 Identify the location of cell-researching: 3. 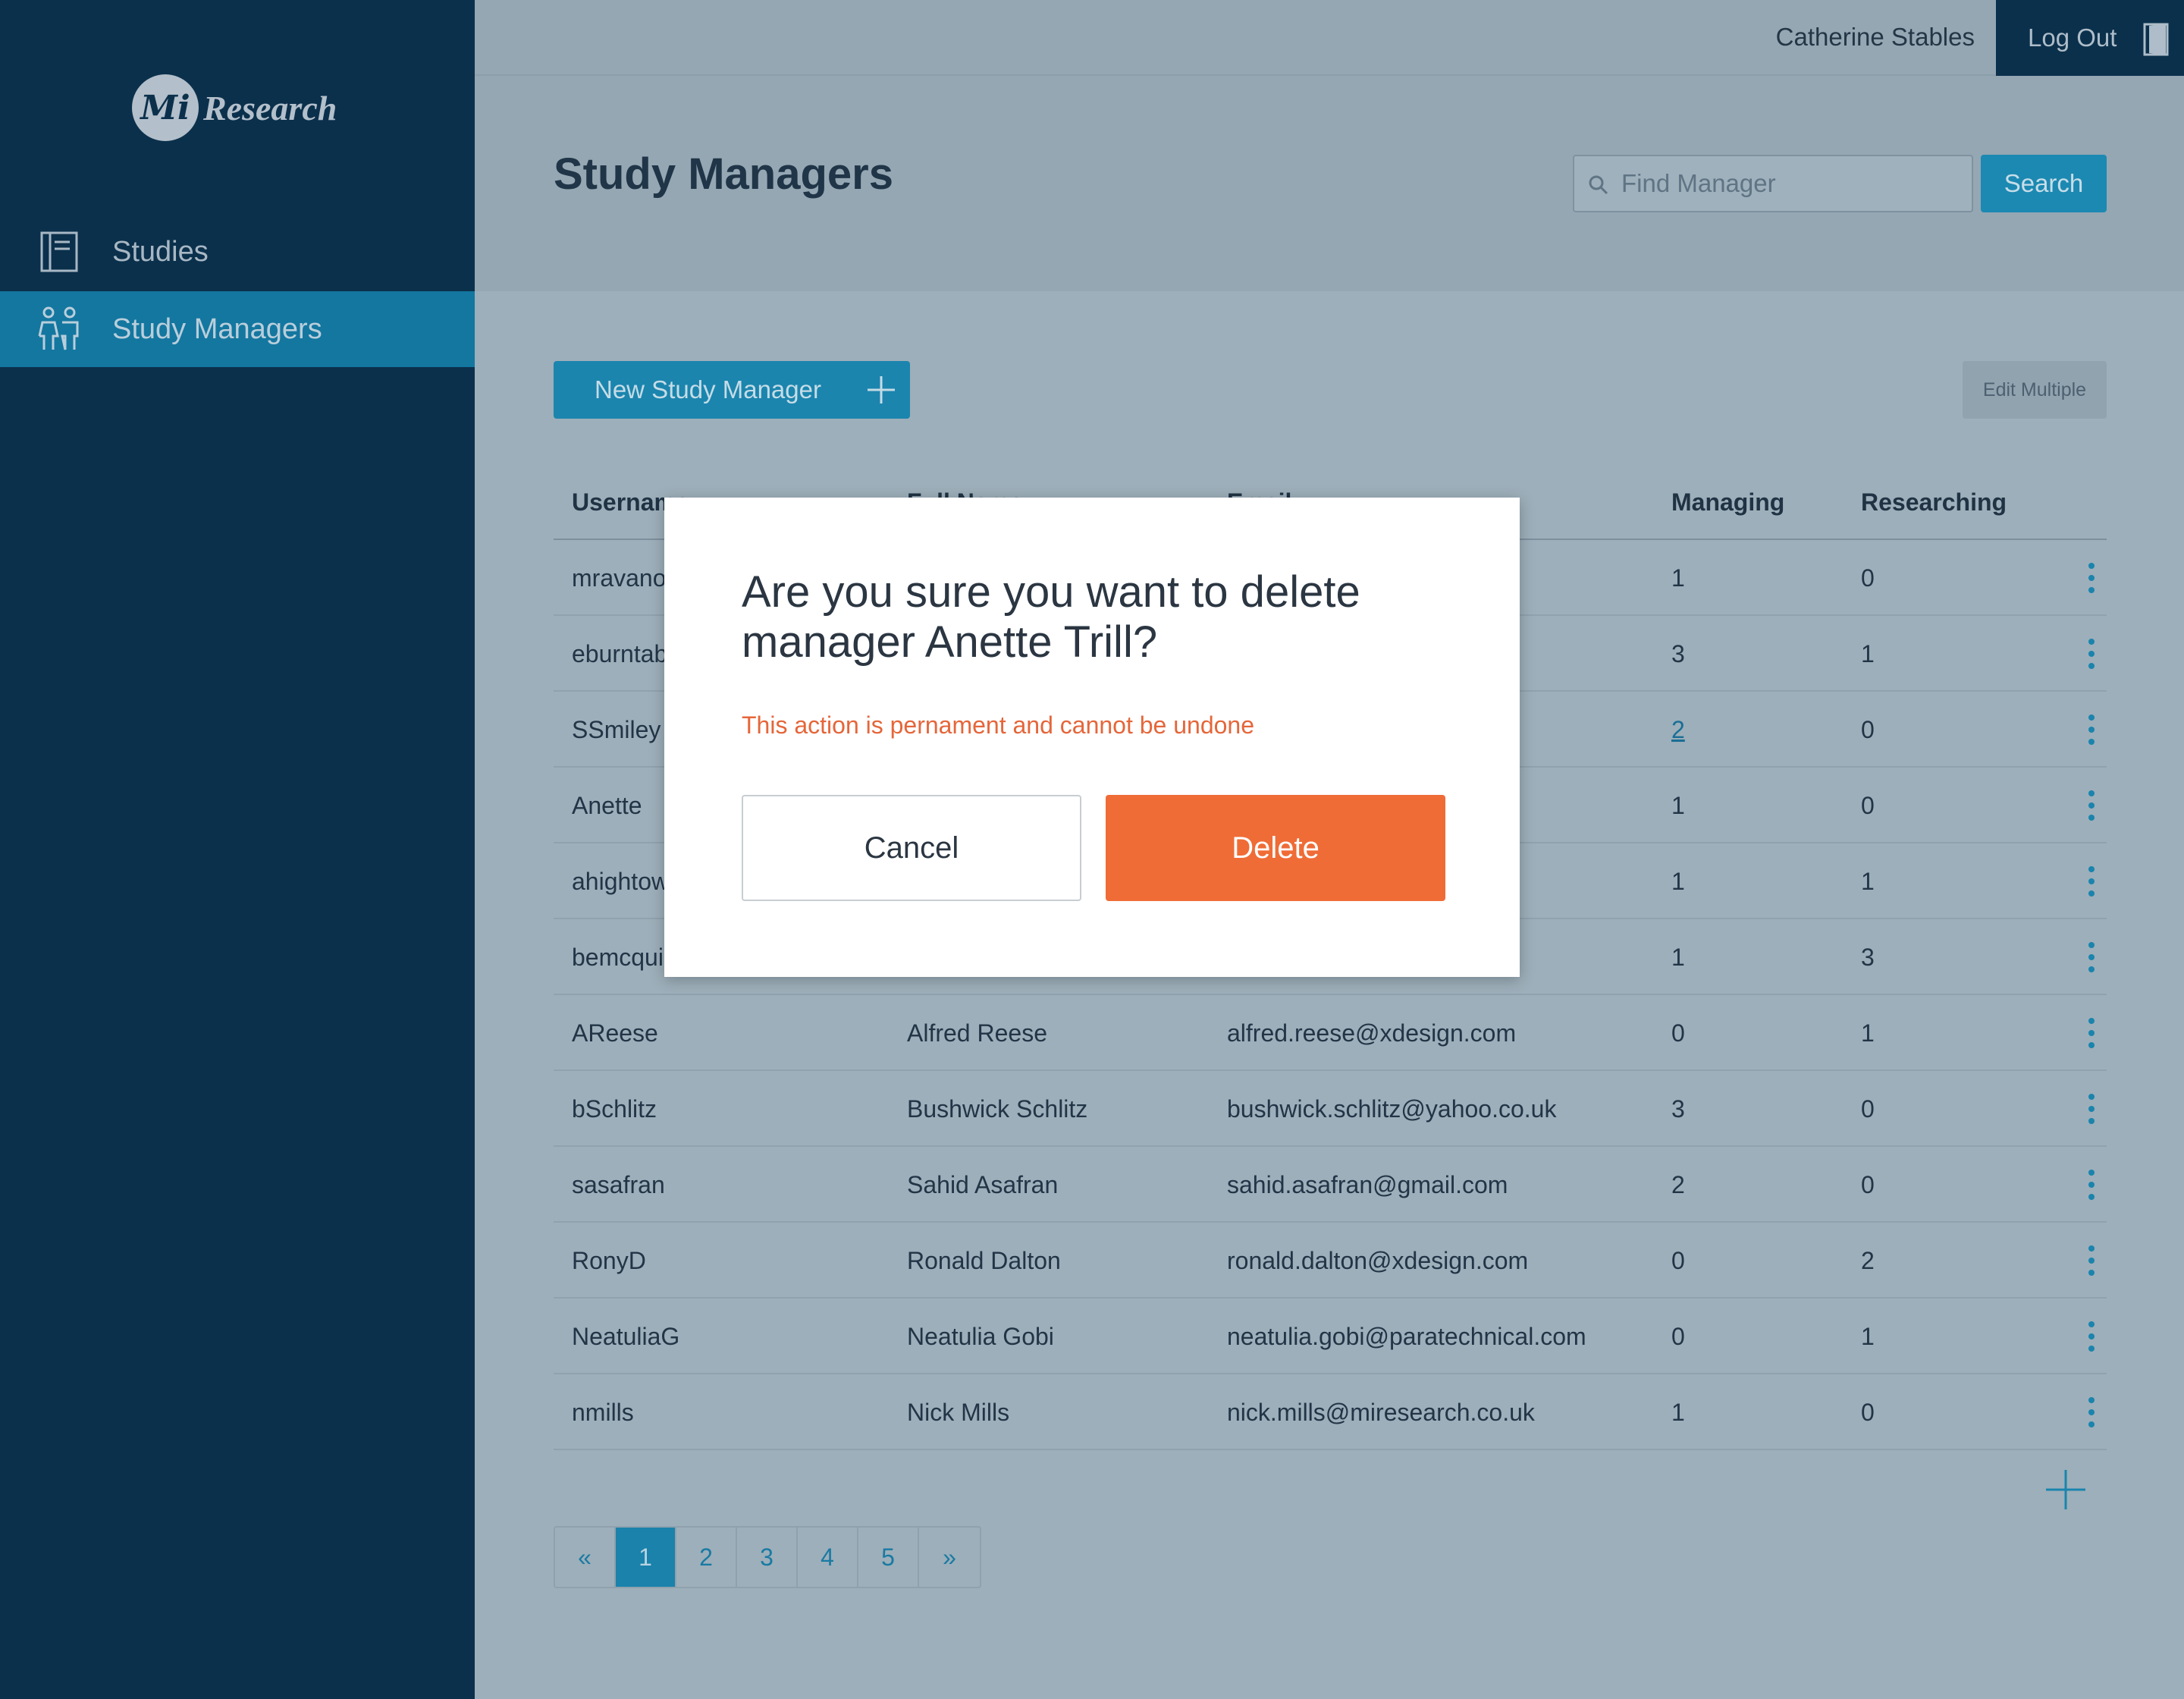
(1868, 957).